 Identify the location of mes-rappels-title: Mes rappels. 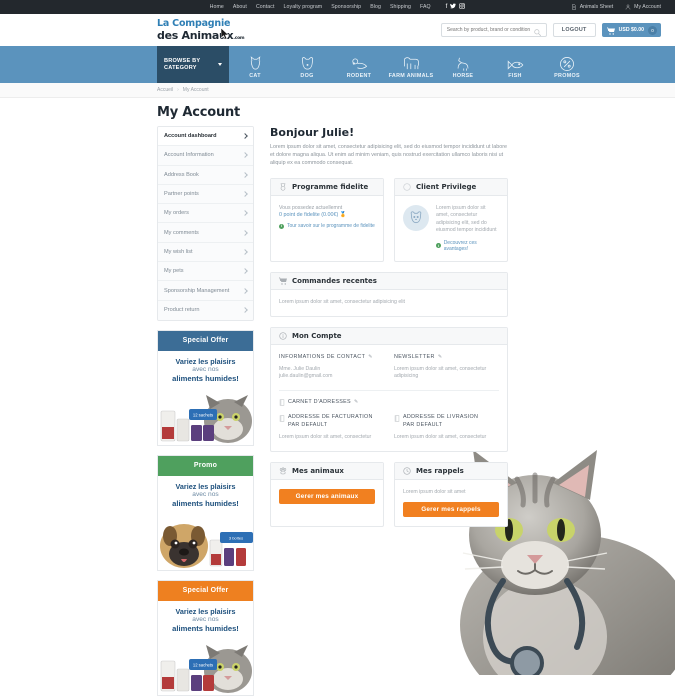
(440, 470).